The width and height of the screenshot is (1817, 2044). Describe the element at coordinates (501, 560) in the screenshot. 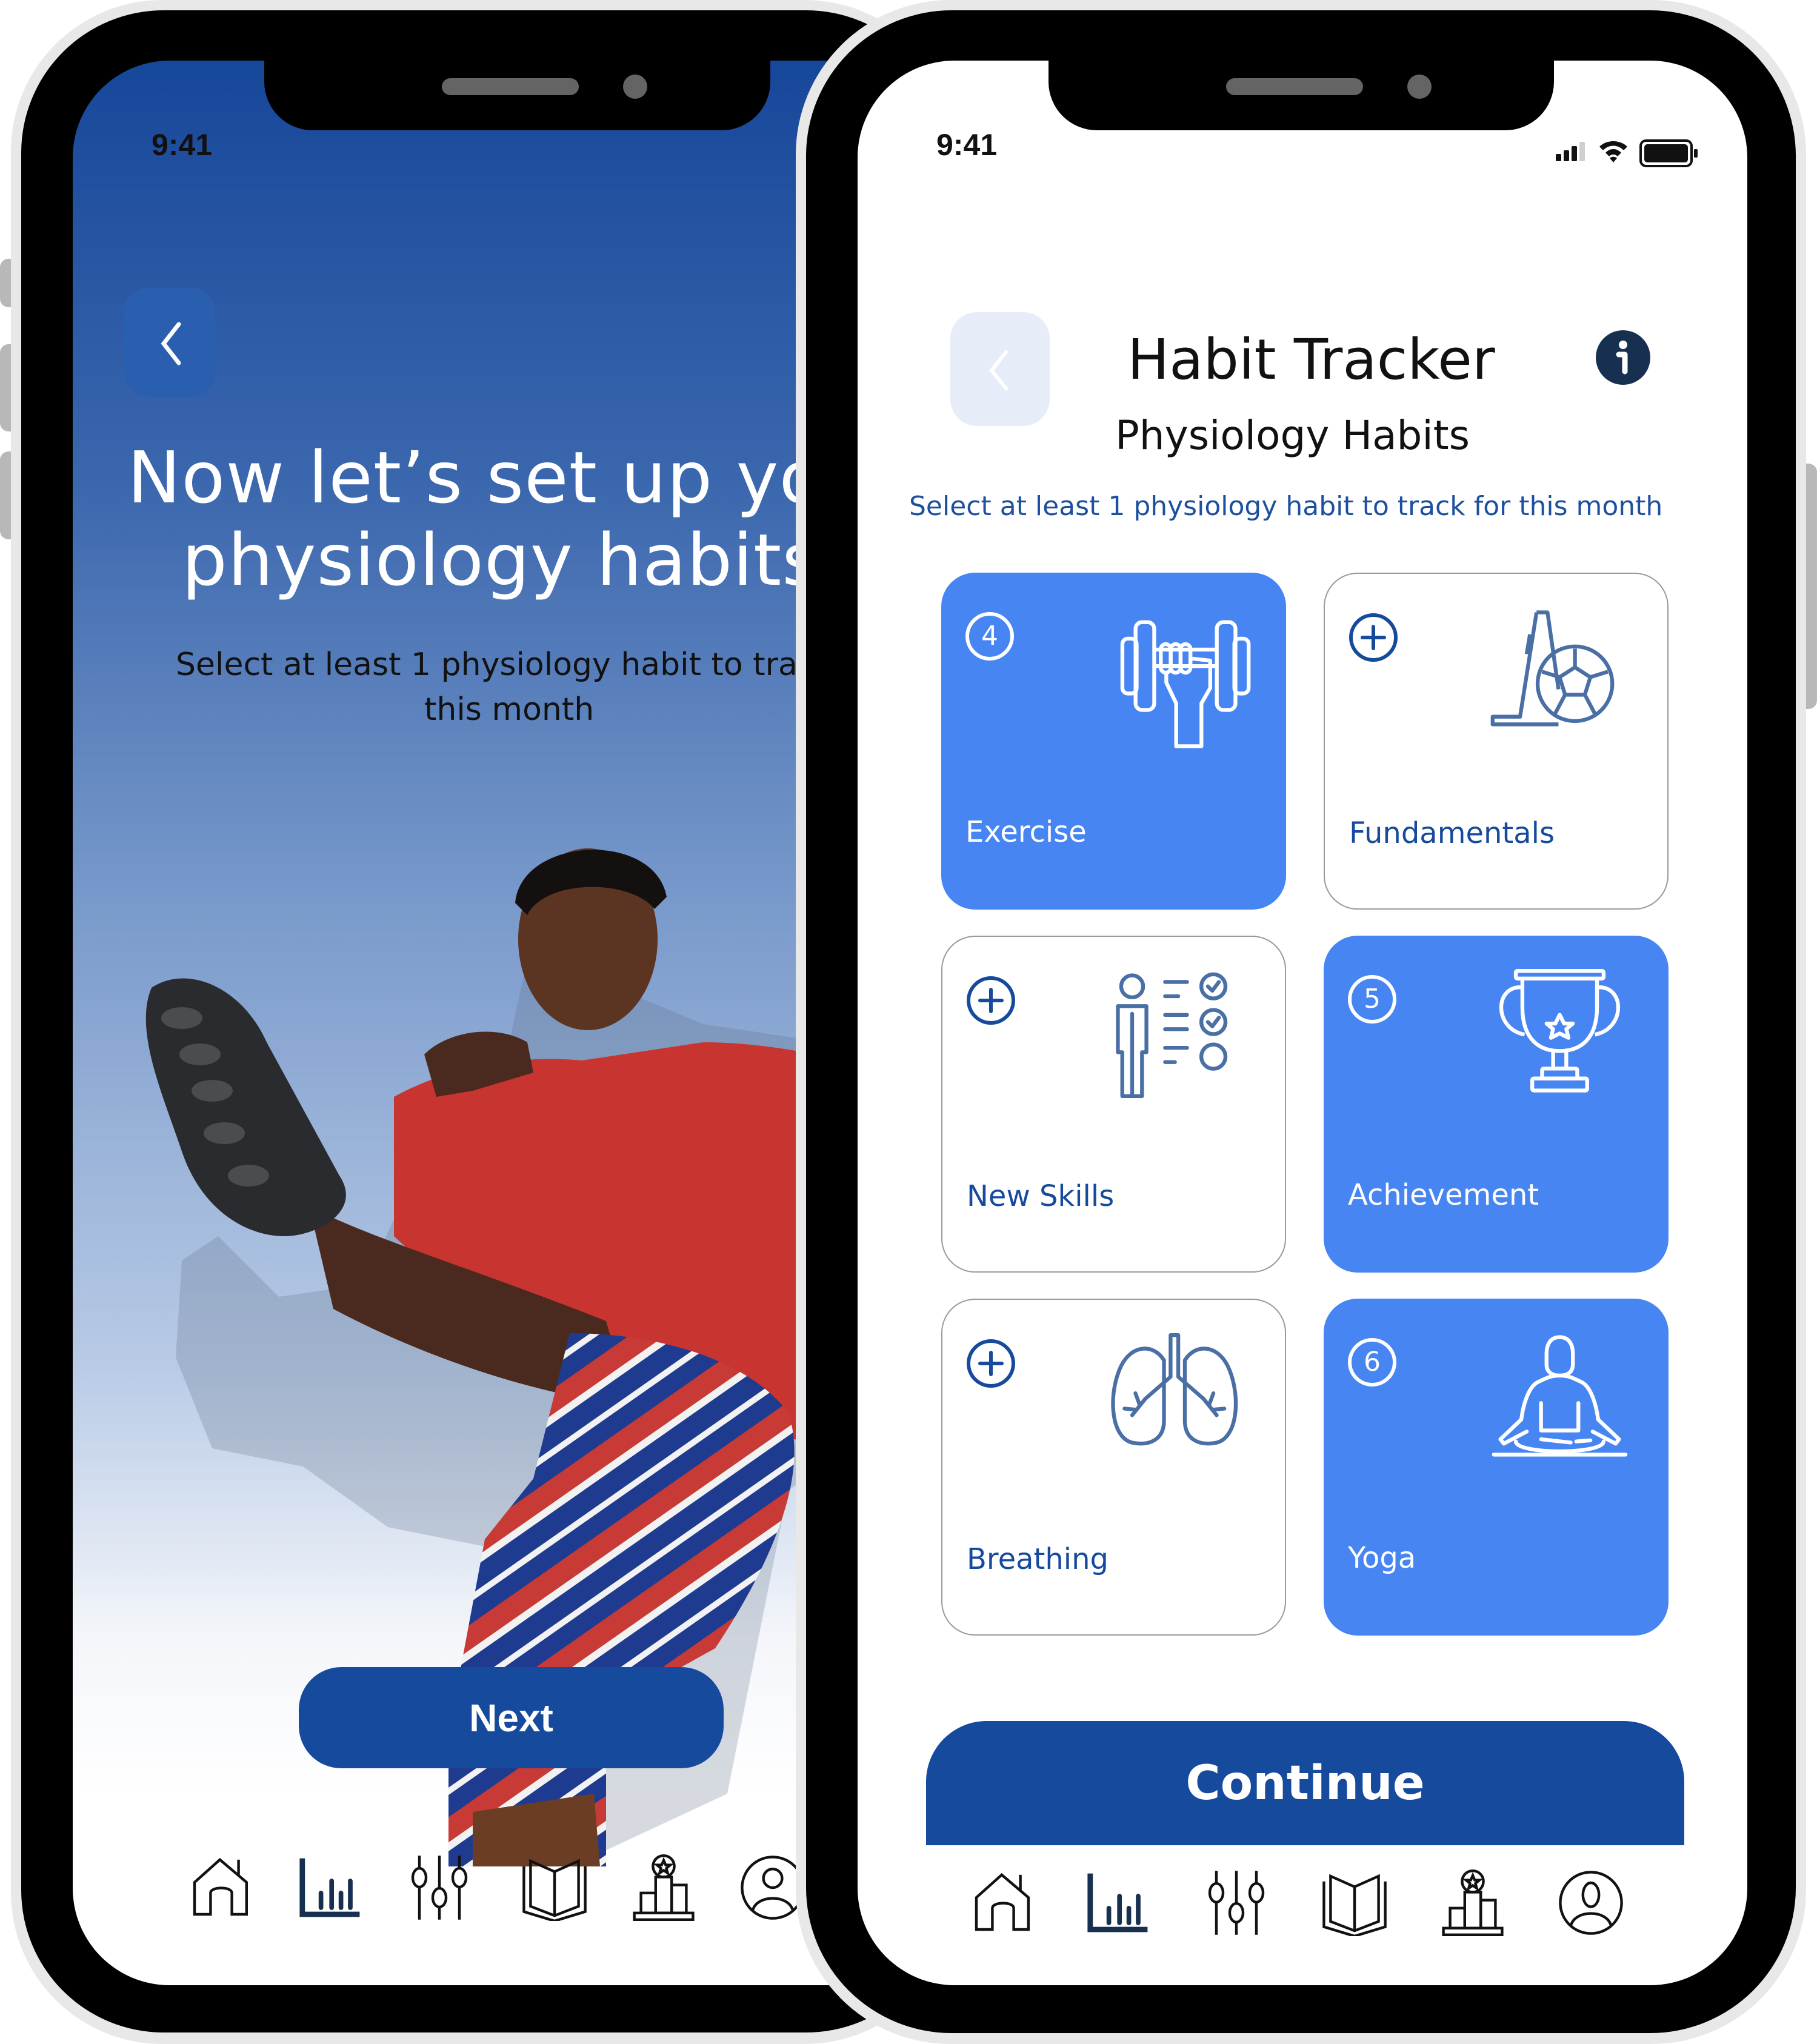

I see `page-title-line2: physiology habits` at that location.